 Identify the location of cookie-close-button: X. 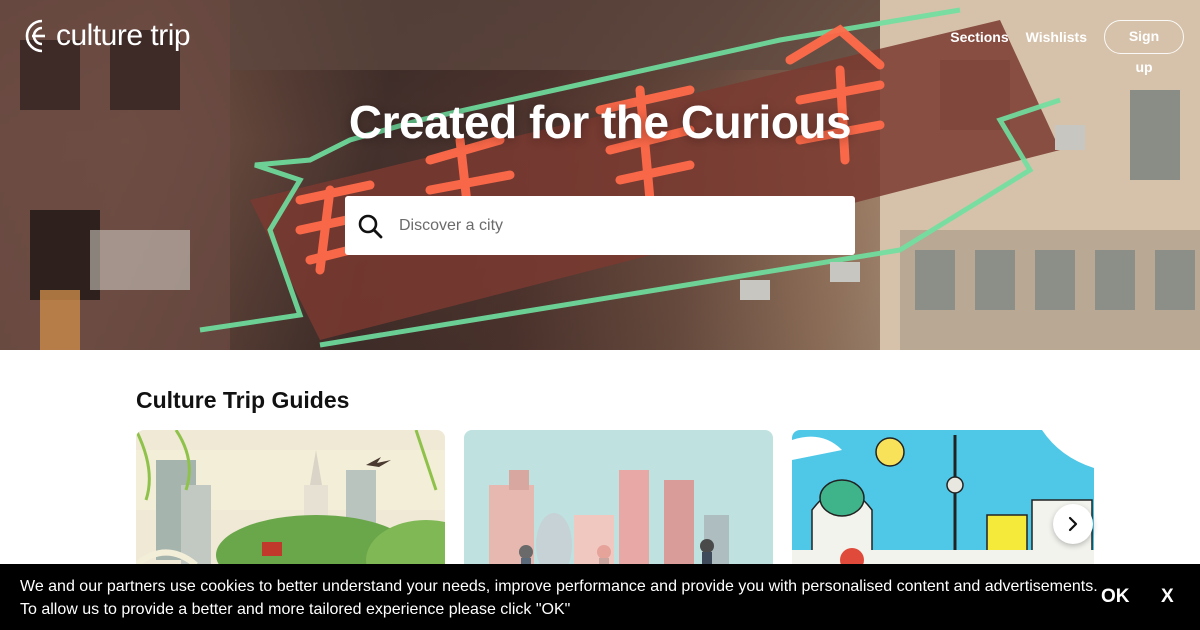
(1167, 597).